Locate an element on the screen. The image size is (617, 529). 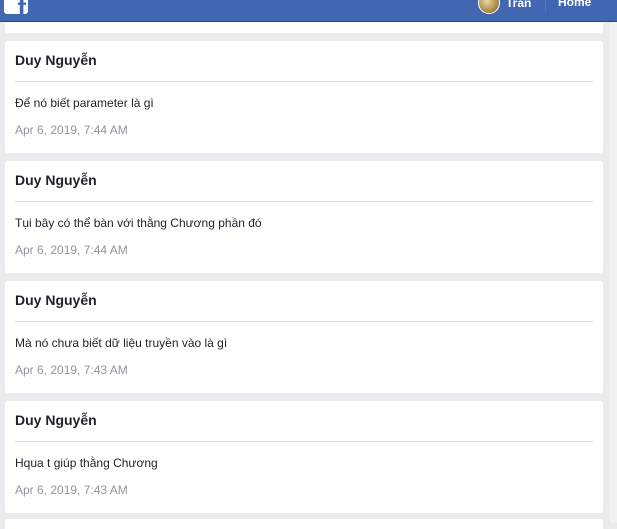
next-message-card is located at coordinates (304, 524).